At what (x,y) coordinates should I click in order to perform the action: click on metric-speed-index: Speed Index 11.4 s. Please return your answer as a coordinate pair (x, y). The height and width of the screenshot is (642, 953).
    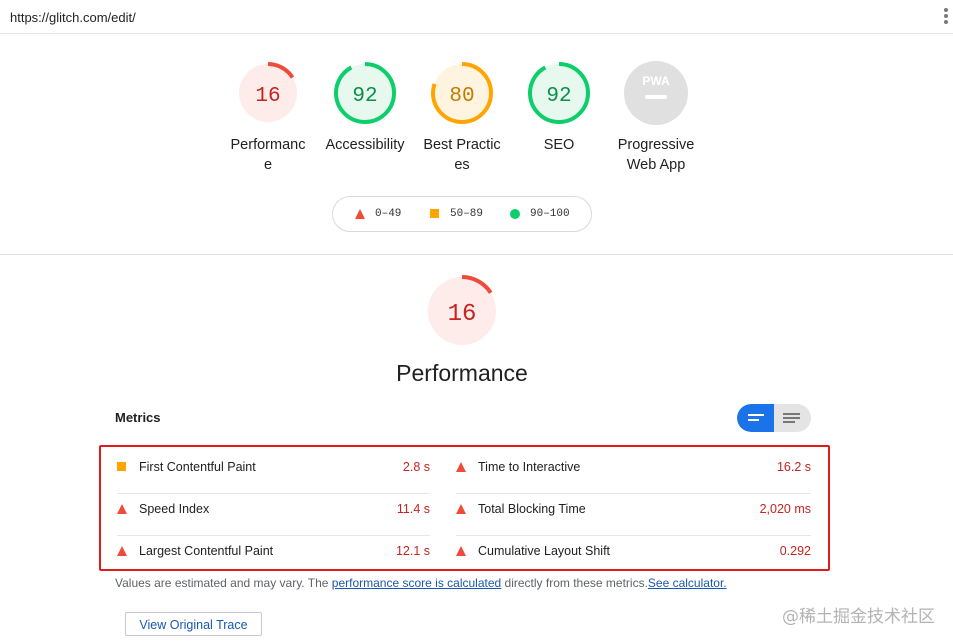
    Looking at the image, I should click on (273, 514).